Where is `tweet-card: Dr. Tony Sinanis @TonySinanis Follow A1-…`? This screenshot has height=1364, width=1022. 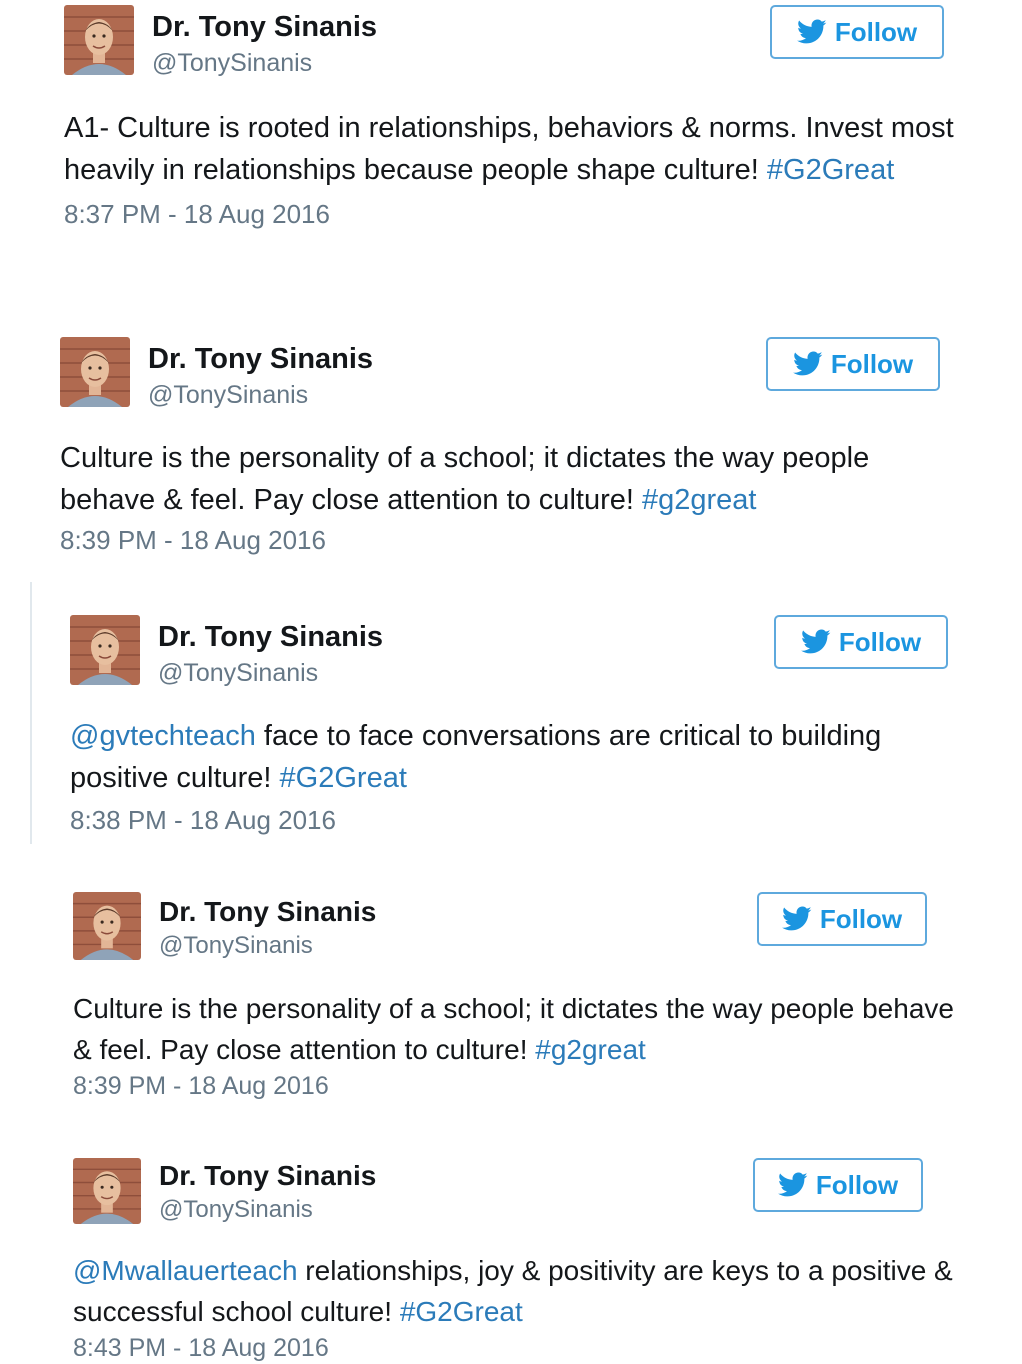
tweet-card: Dr. Tony Sinanis @TonySinanis Follow A1-… is located at coordinates (514, 117).